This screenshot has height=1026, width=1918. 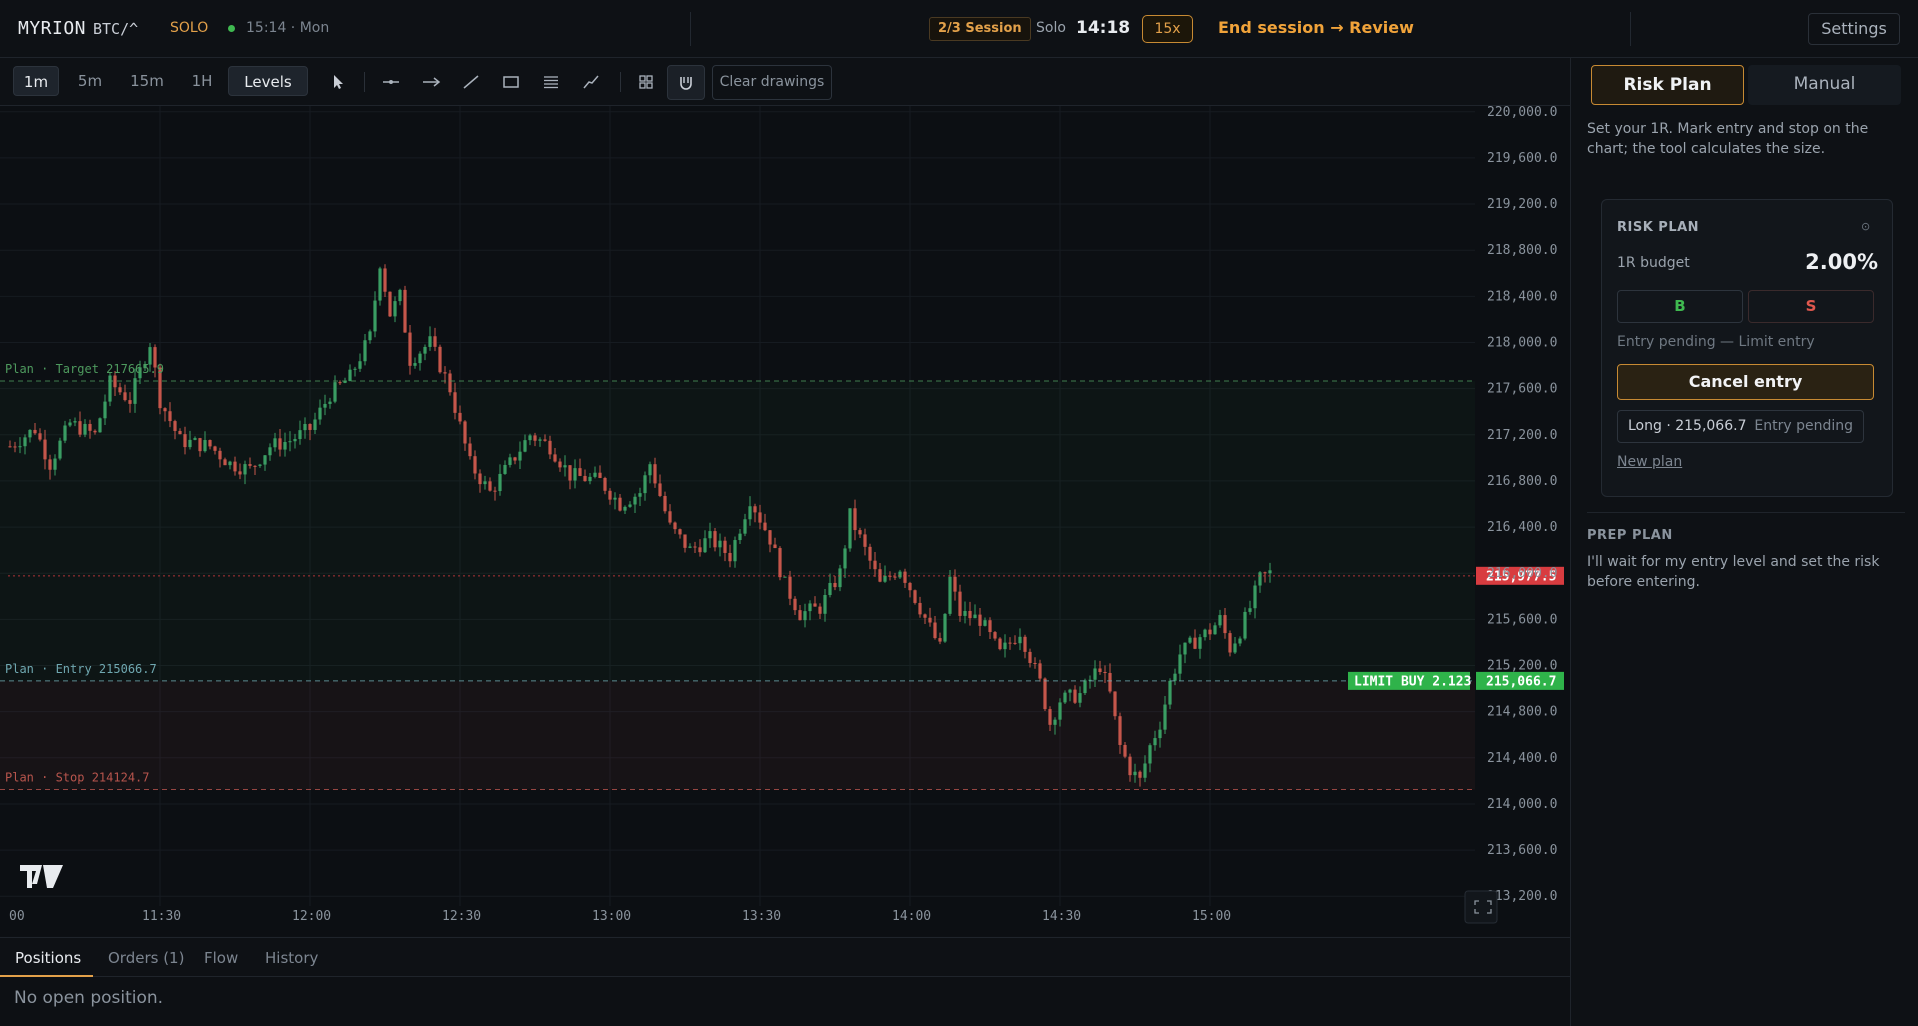 What do you see at coordinates (1658, 227) in the screenshot?
I see `risk-card-title: RISK PLAN` at bounding box center [1658, 227].